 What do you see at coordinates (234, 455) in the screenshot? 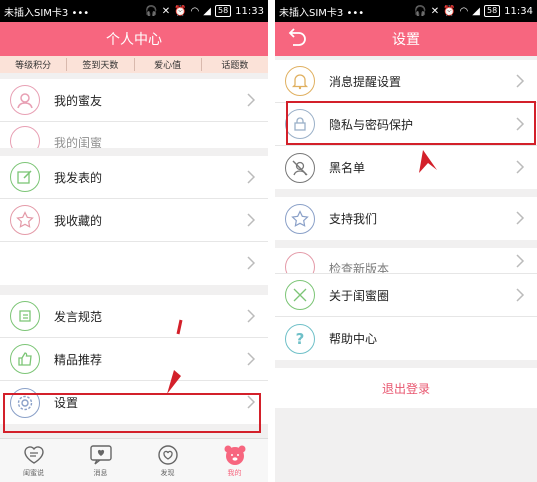
I see `bear-icon` at bounding box center [234, 455].